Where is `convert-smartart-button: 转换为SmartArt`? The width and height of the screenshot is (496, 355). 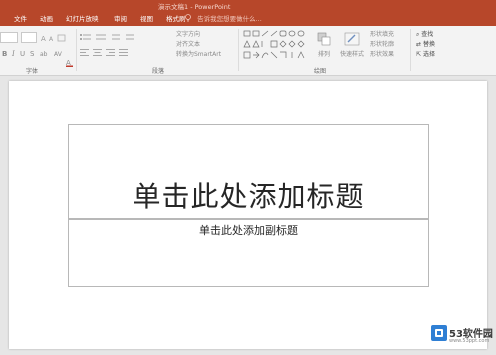
convert-smartart-button: 转换为SmartArt is located at coordinates (198, 54).